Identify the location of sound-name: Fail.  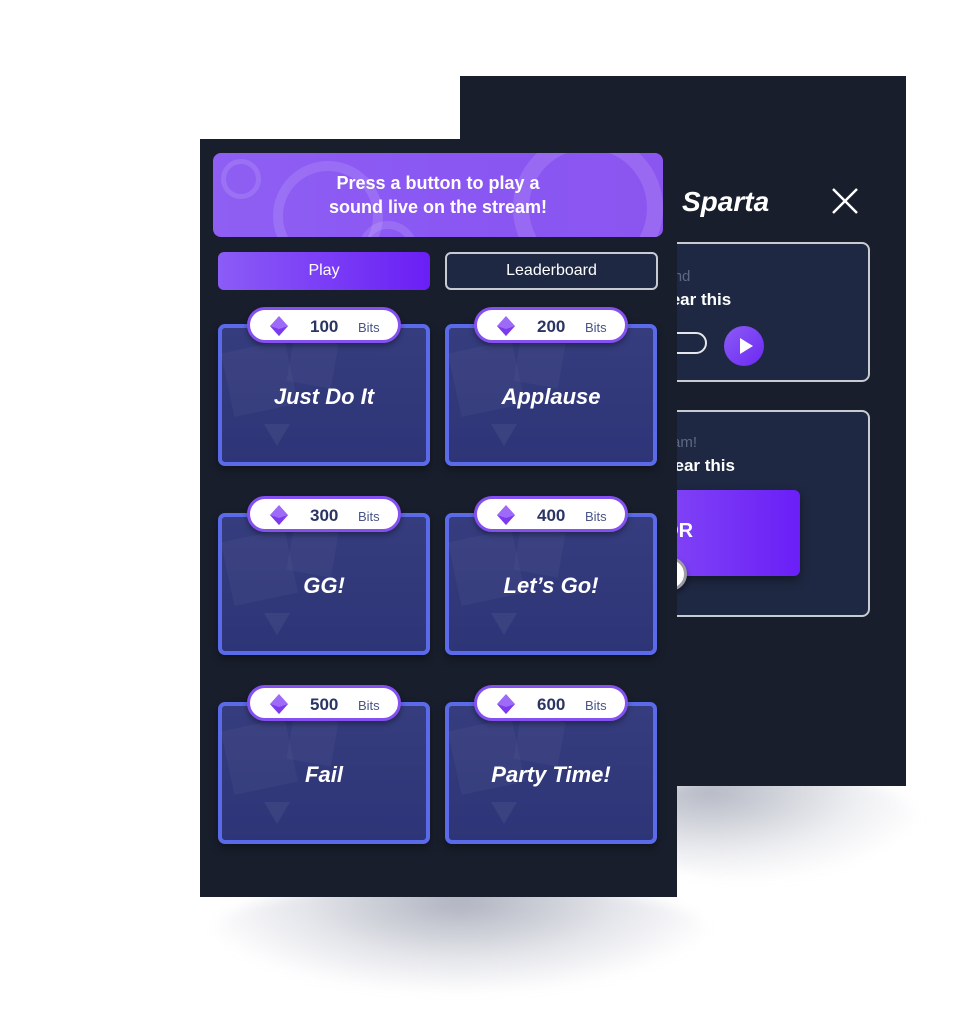
(324, 774).